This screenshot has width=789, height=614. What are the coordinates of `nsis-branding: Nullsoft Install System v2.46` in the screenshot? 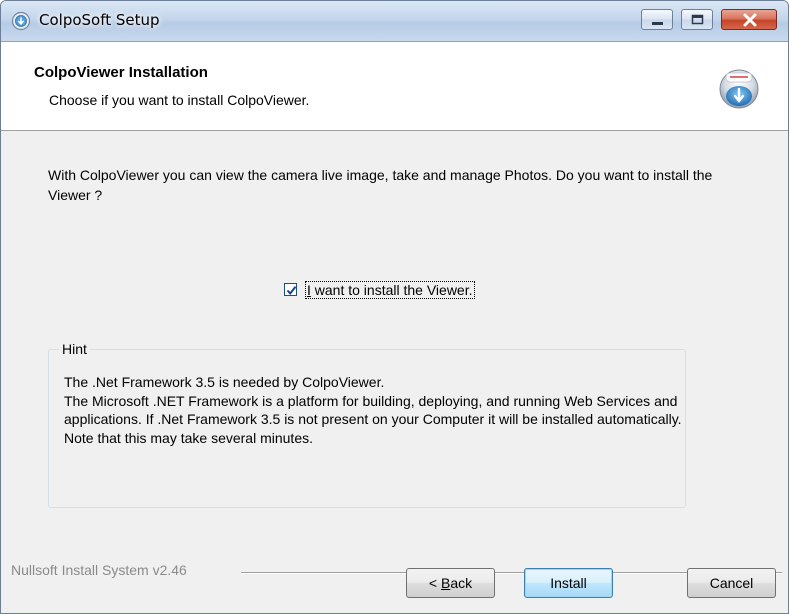 It's located at (101, 570).